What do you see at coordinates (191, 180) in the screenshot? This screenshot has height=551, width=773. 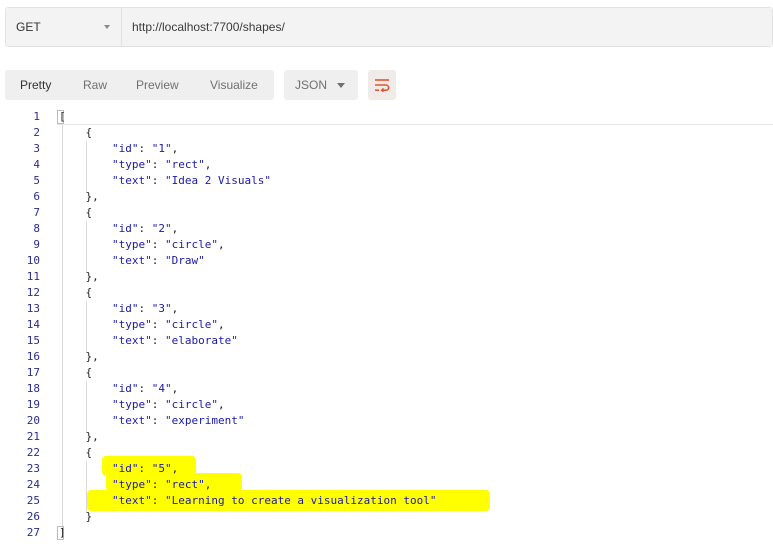 I see `code-line: "text": "Idea 2 Visuals"` at bounding box center [191, 180].